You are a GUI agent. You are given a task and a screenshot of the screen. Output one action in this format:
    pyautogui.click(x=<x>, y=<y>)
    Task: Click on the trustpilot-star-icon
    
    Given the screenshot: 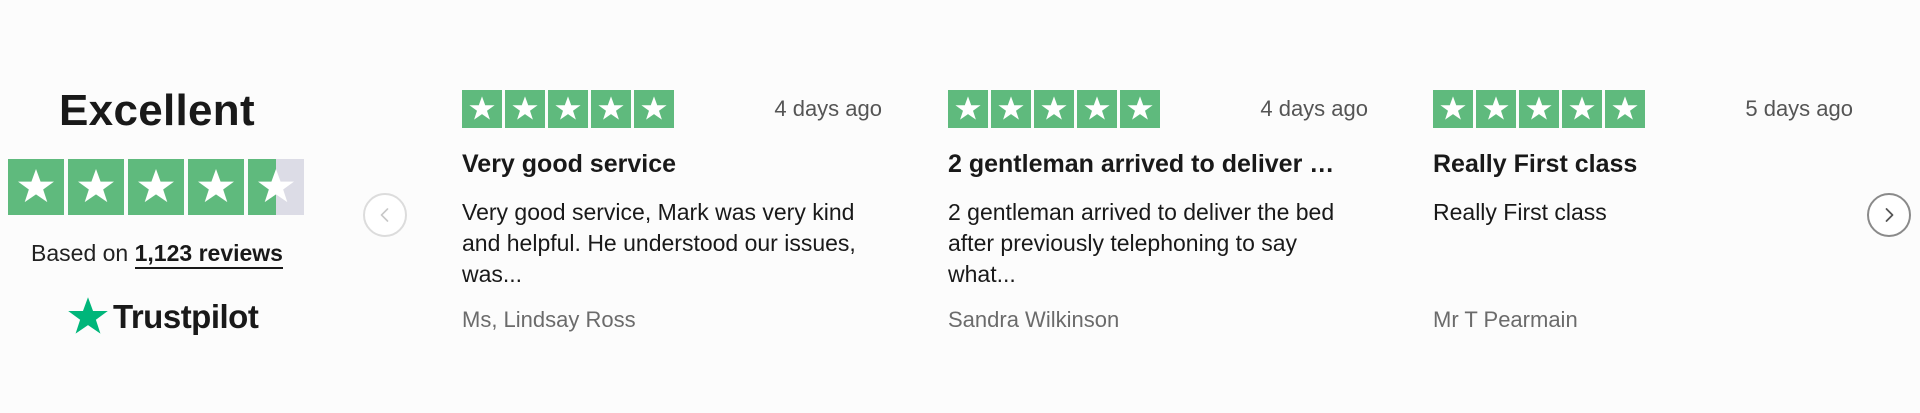 What is the action you would take?
    pyautogui.click(x=88, y=315)
    